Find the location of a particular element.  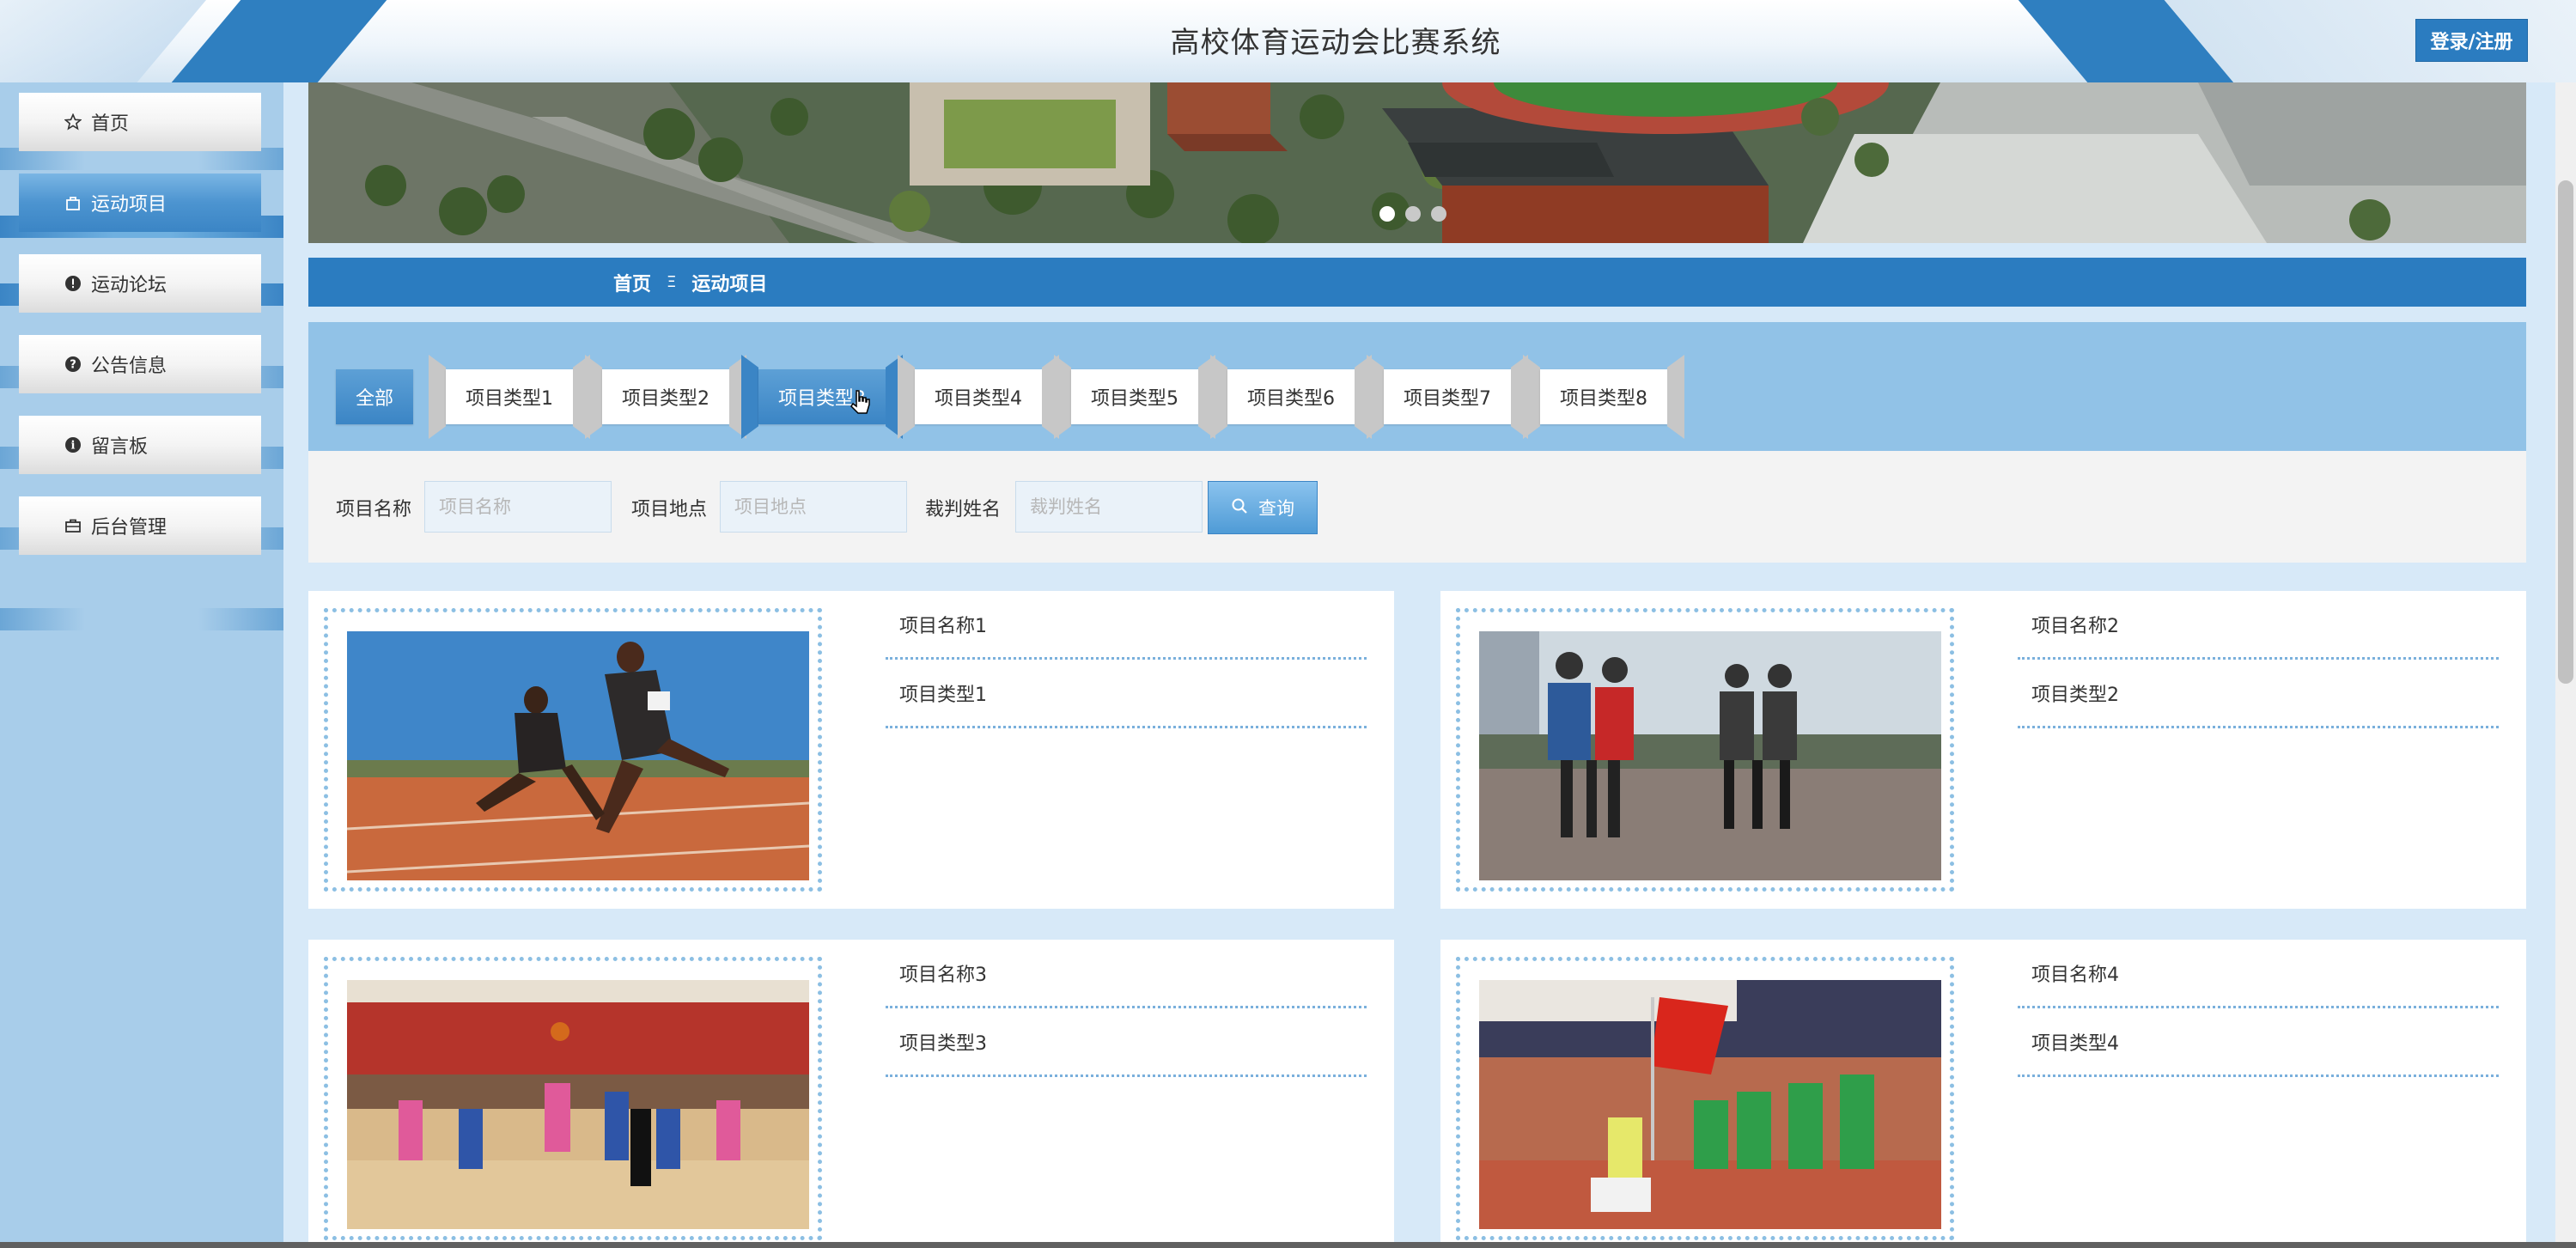

referee-name-label: 裁判姓名 is located at coordinates (964, 510).